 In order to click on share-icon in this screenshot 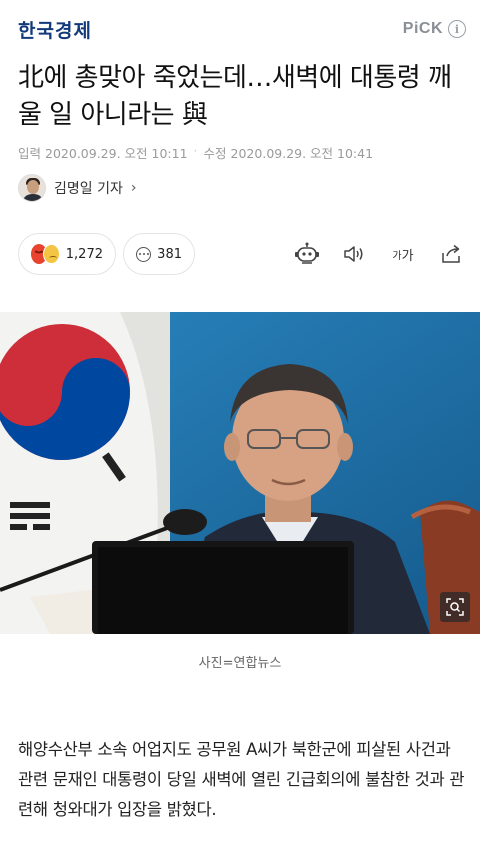, I will do `click(451, 254)`.